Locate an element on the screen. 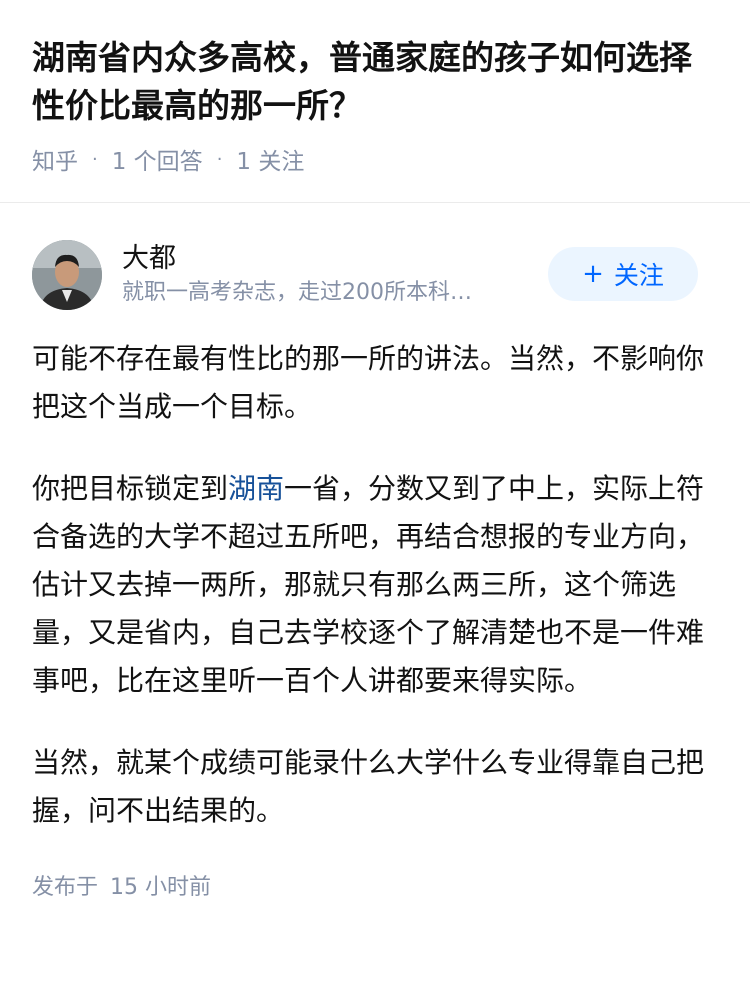 The width and height of the screenshot is (750, 994). source-label: 知乎 is located at coordinates (55, 159).